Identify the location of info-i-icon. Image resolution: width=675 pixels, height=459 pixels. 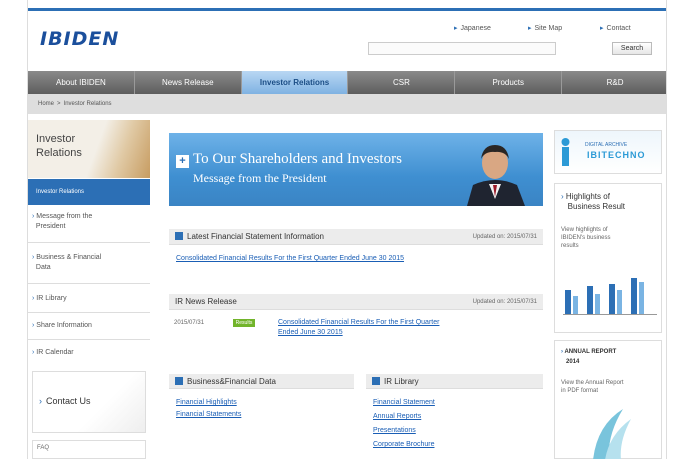
(565, 152).